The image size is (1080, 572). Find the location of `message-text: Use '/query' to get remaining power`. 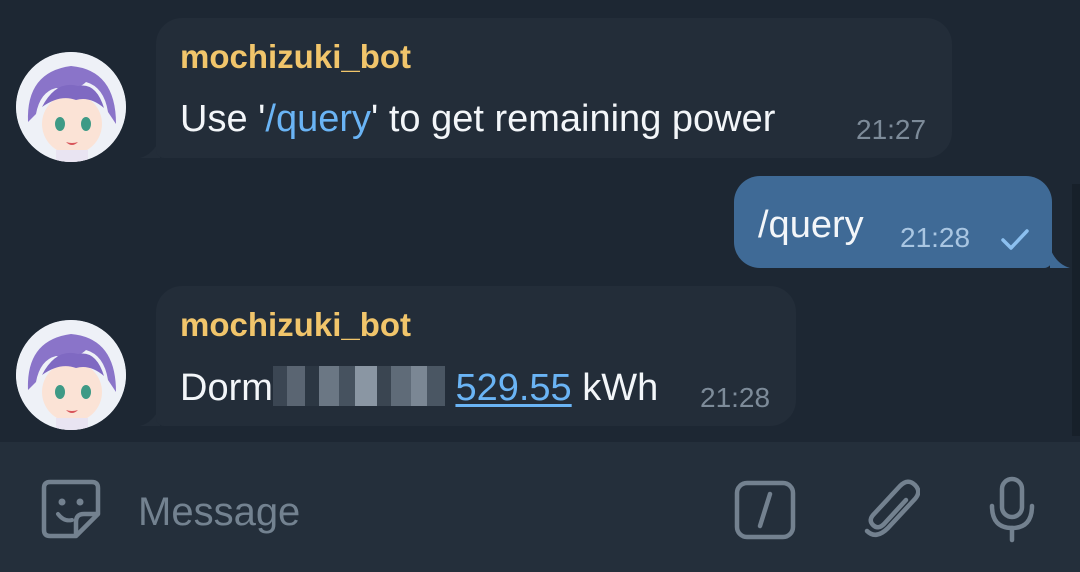

message-text: Use '/query' to get remaining power is located at coordinates (478, 119).